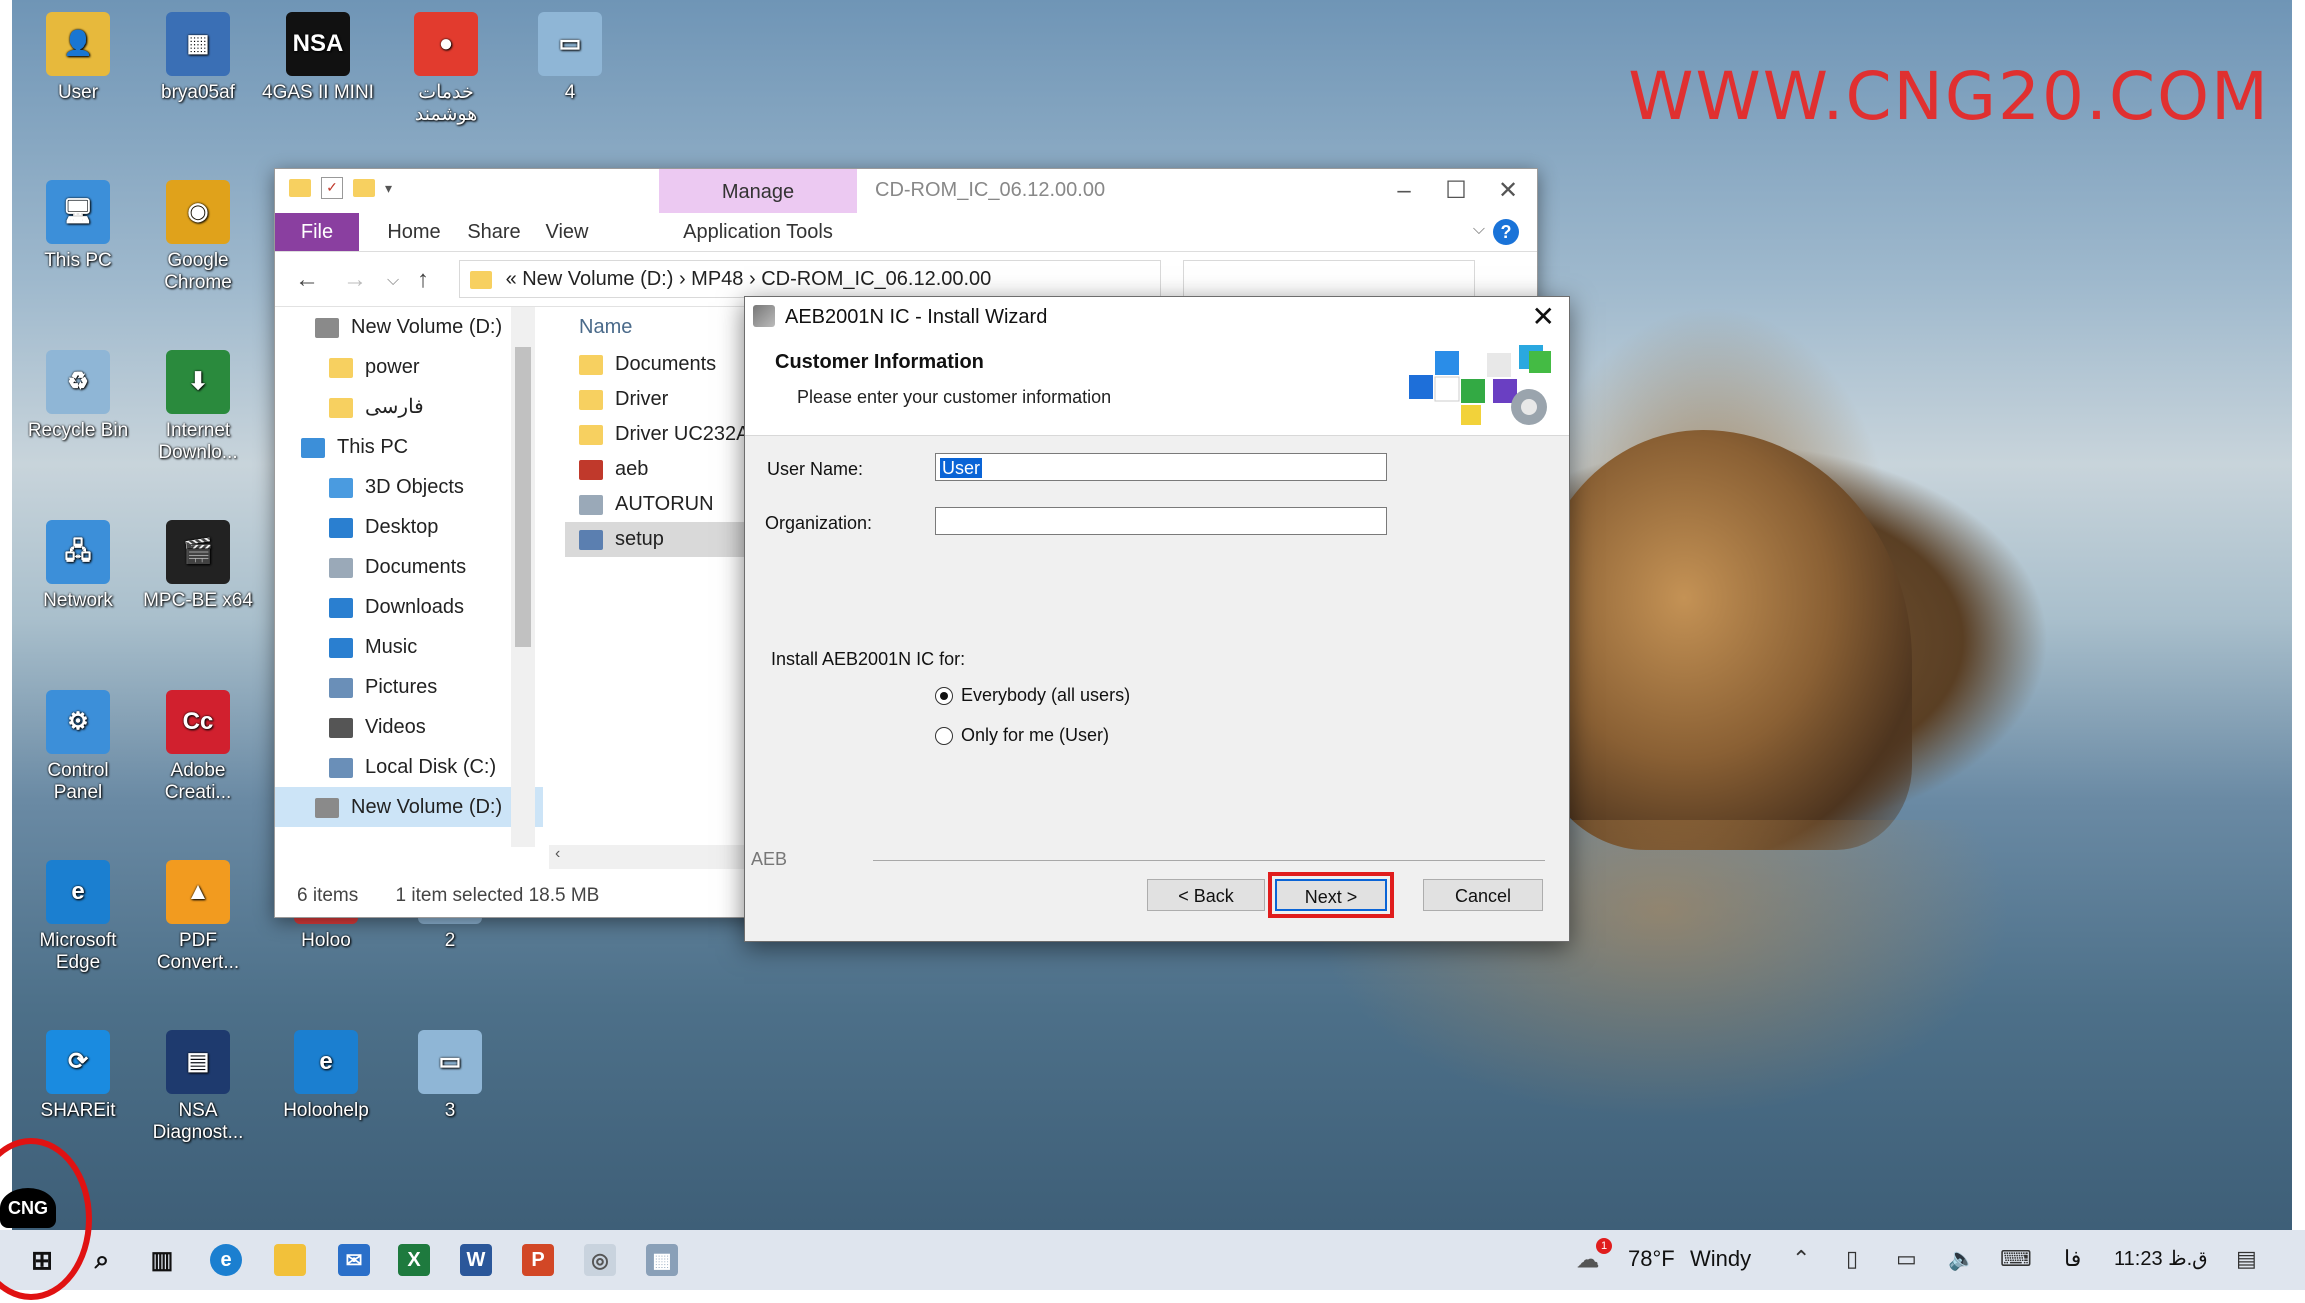 The width and height of the screenshot is (2305, 1303). Describe the element at coordinates (1801, 1259) in the screenshot. I see `chevron-up-icon: ⌃` at that location.